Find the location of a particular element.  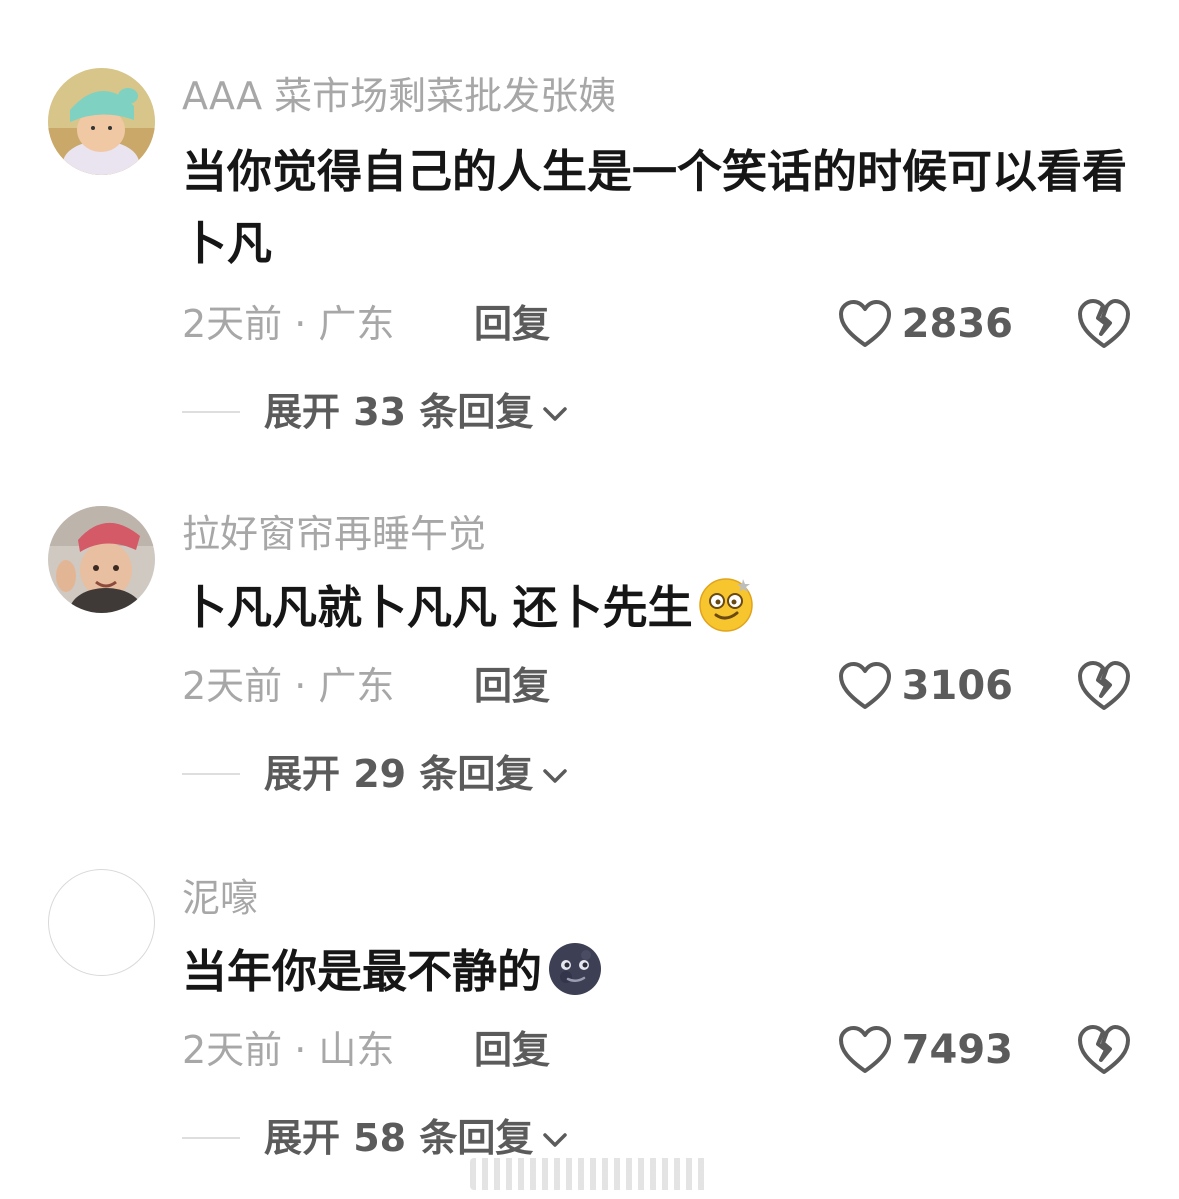

comment-text-content: 当年你是最不静的 is located at coordinates (362, 971).